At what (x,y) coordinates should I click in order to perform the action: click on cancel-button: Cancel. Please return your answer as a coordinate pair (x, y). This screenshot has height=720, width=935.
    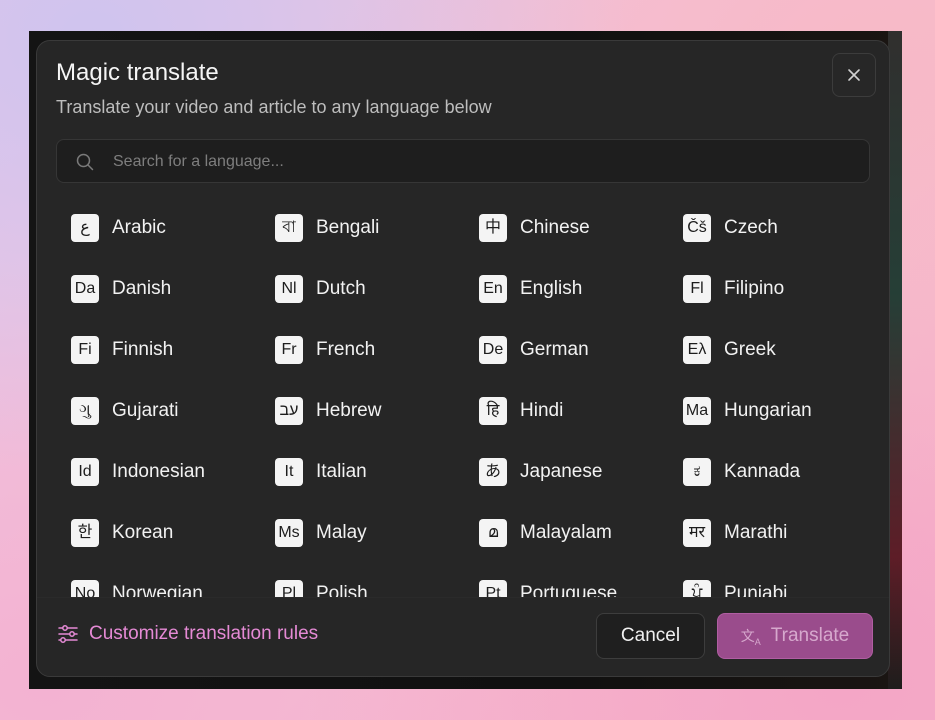
    Looking at the image, I should click on (650, 636).